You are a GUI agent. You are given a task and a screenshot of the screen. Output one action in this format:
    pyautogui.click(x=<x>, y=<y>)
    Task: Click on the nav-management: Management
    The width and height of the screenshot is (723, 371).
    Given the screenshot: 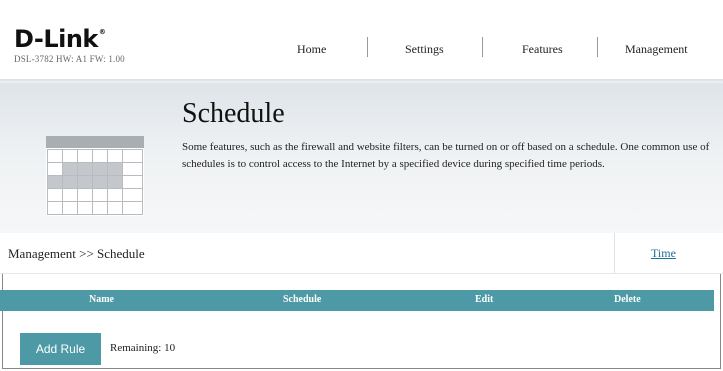 What is the action you would take?
    pyautogui.click(x=656, y=49)
    